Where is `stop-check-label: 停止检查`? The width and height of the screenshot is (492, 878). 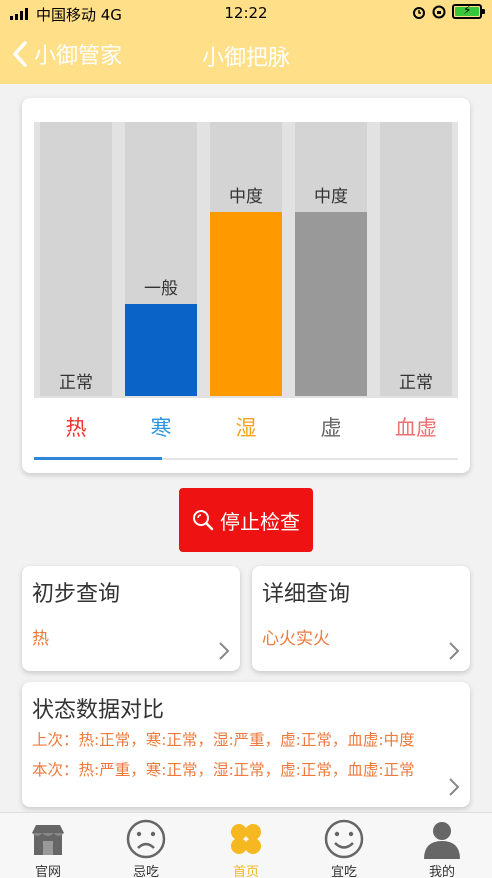
stop-check-label: 停止检查 is located at coordinates (260, 521).